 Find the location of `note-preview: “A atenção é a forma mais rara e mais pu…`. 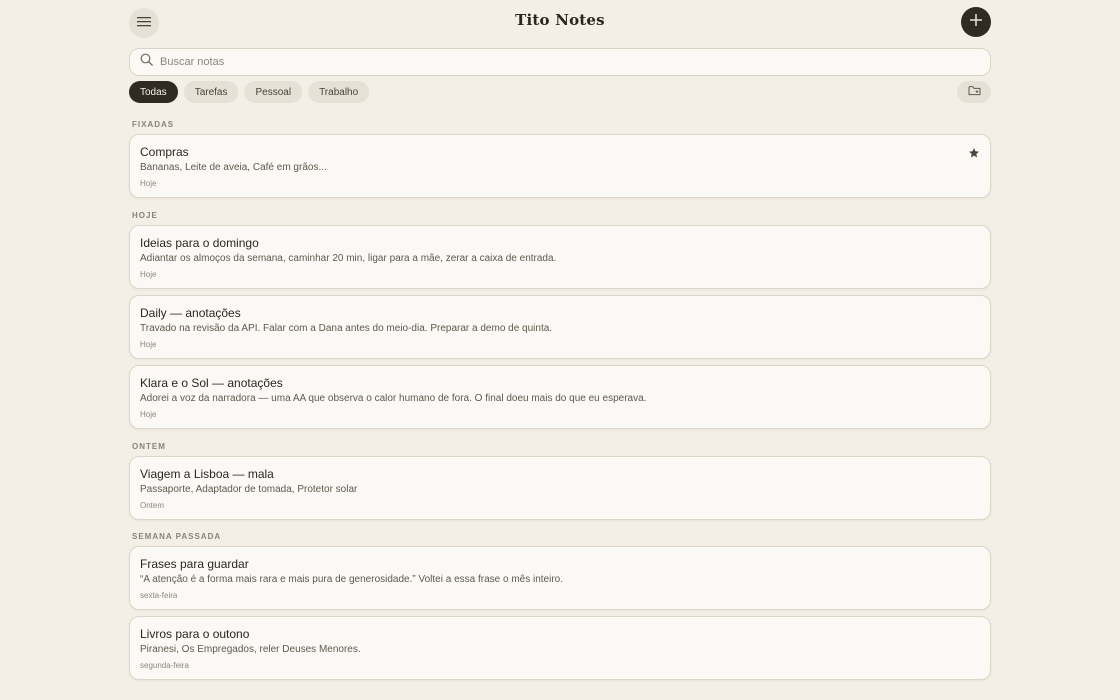

note-preview: “A atenção é a forma mais rara e mais pu… is located at coordinates (351, 579).